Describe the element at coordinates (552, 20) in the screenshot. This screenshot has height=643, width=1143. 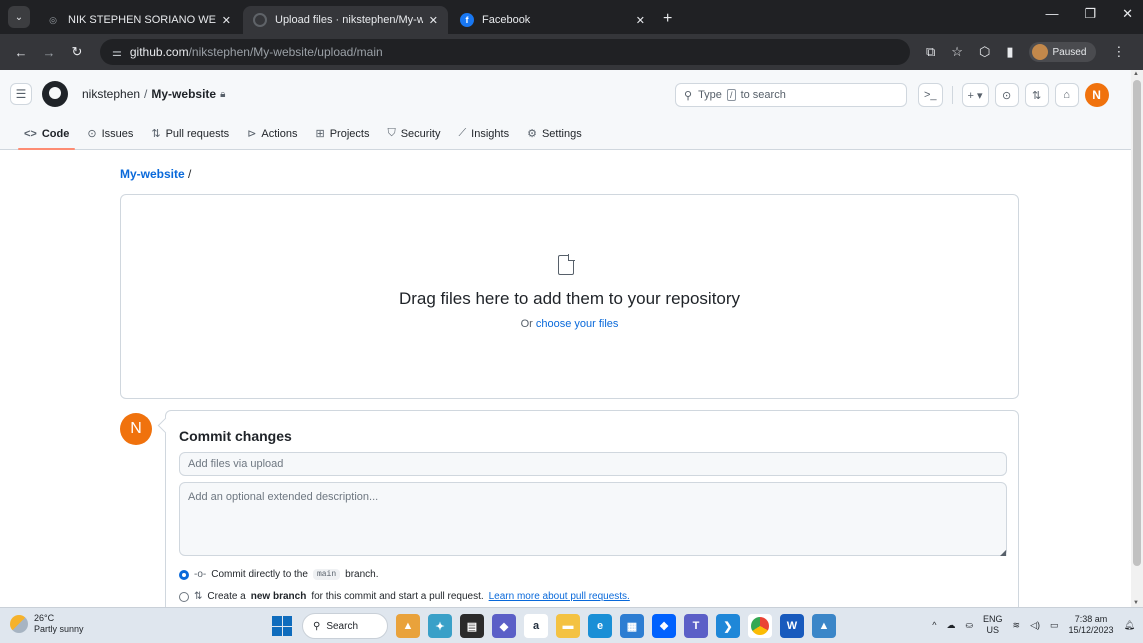
I see `browser-tab-3: f Facebook ✕` at that location.